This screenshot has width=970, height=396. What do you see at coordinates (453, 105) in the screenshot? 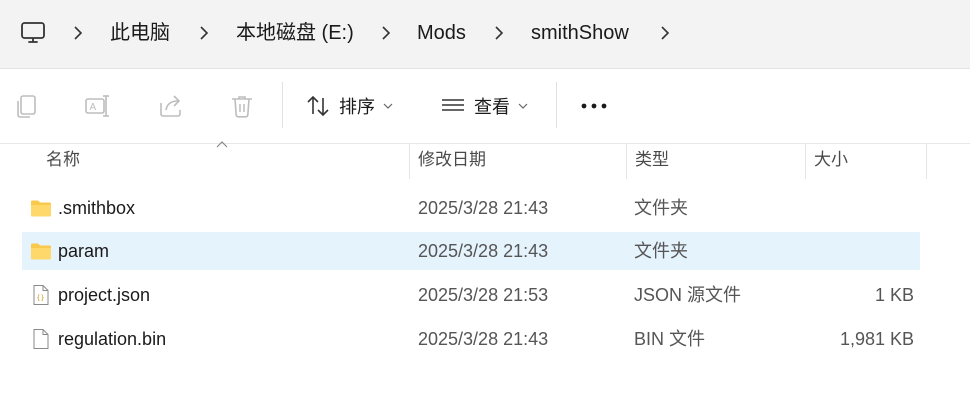
I see `view-list-icon` at bounding box center [453, 105].